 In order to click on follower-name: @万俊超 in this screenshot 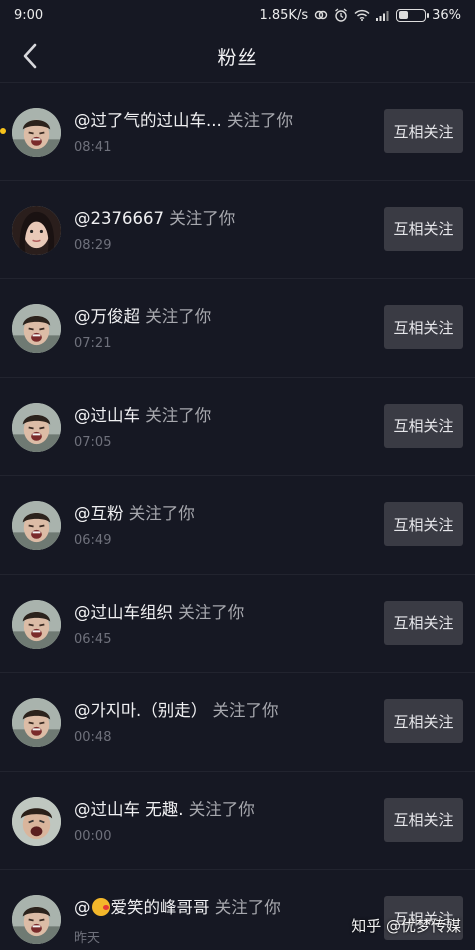, I will do `click(107, 316)`.